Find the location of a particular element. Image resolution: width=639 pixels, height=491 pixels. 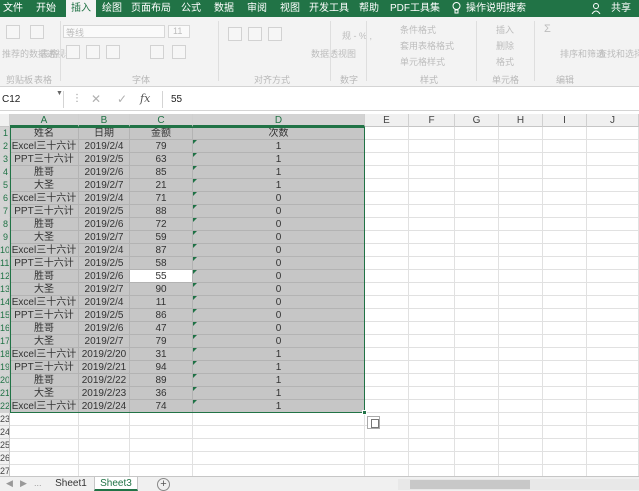

conditional-format-button: 条件格式 is located at coordinates (418, 29).